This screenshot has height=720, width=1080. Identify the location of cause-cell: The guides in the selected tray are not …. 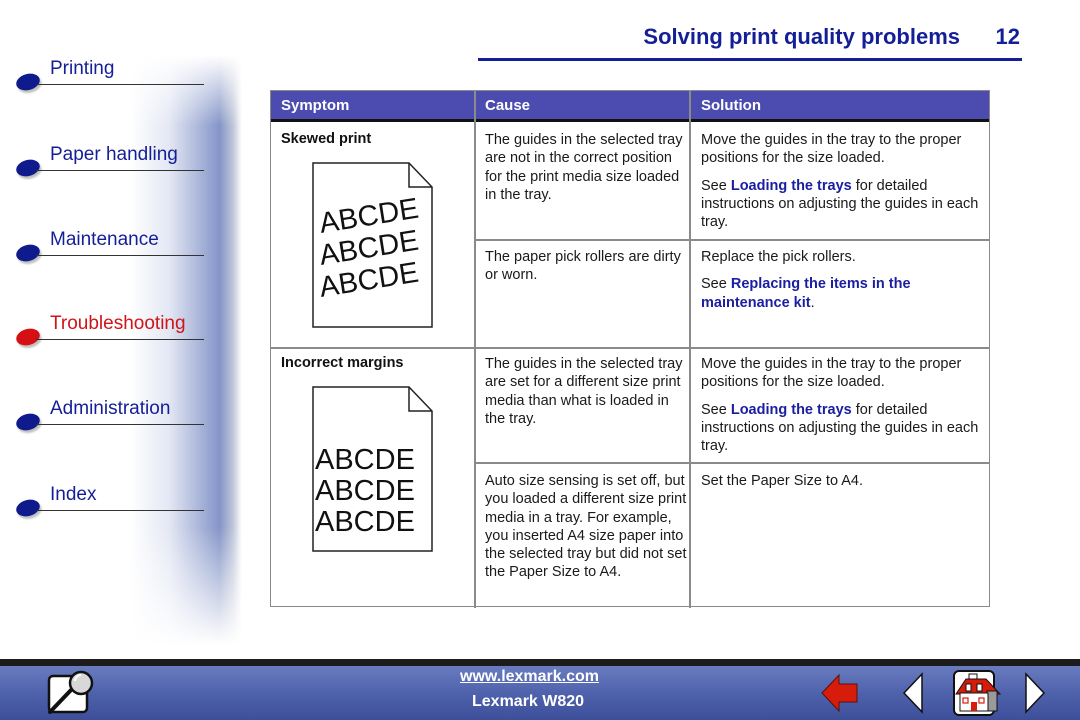
(584, 167).